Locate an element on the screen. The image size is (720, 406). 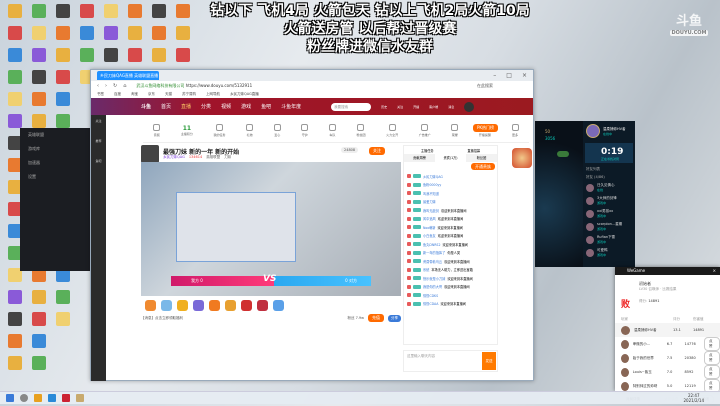
bookmark: 苏宁易购 is located at coordinates (189, 94).